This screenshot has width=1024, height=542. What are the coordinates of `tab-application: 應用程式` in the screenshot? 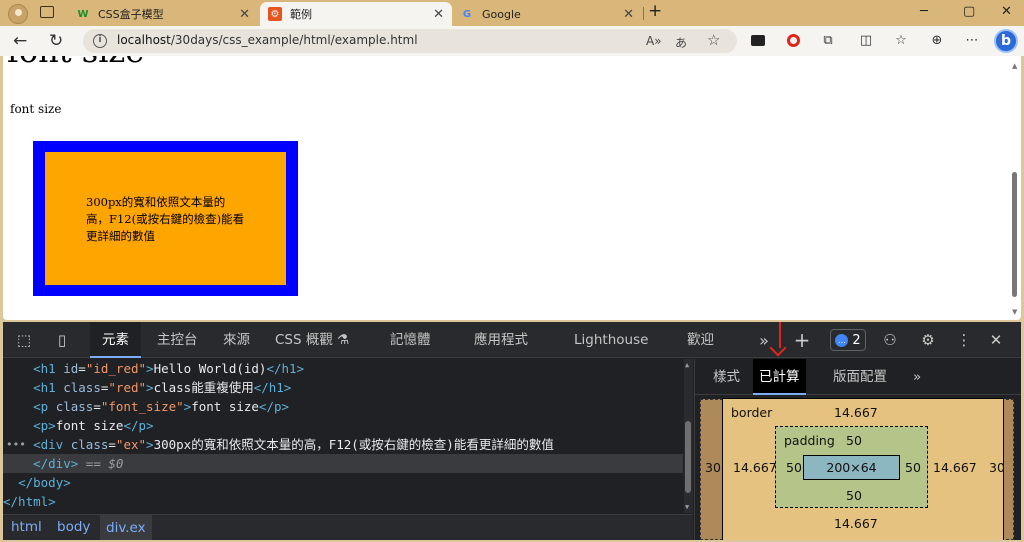 It's located at (501, 340).